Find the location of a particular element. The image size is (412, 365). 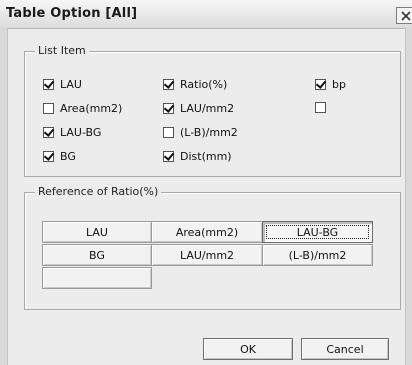

checkbox-ratio: Ratio(%) is located at coordinates (195, 84).